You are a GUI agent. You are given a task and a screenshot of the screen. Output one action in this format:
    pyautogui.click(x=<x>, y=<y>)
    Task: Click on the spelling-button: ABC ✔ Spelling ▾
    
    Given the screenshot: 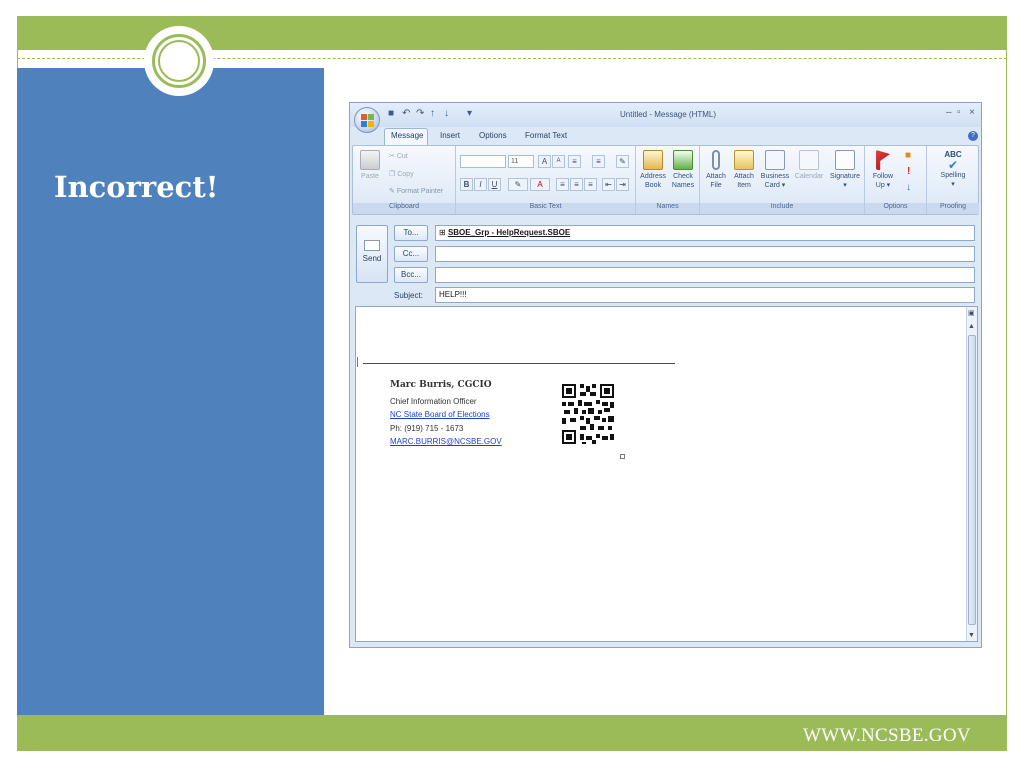 What is the action you would take?
    pyautogui.click(x=953, y=169)
    